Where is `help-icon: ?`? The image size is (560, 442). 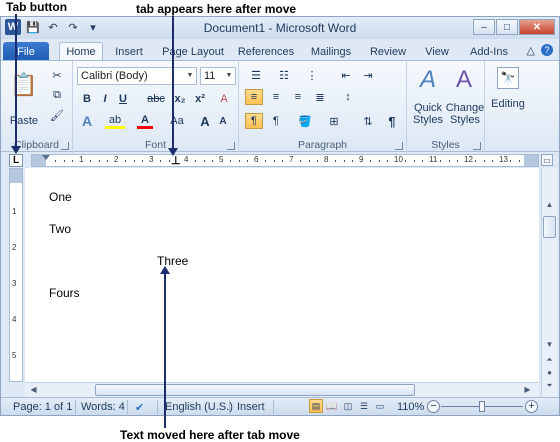 help-icon: ? is located at coordinates (547, 50).